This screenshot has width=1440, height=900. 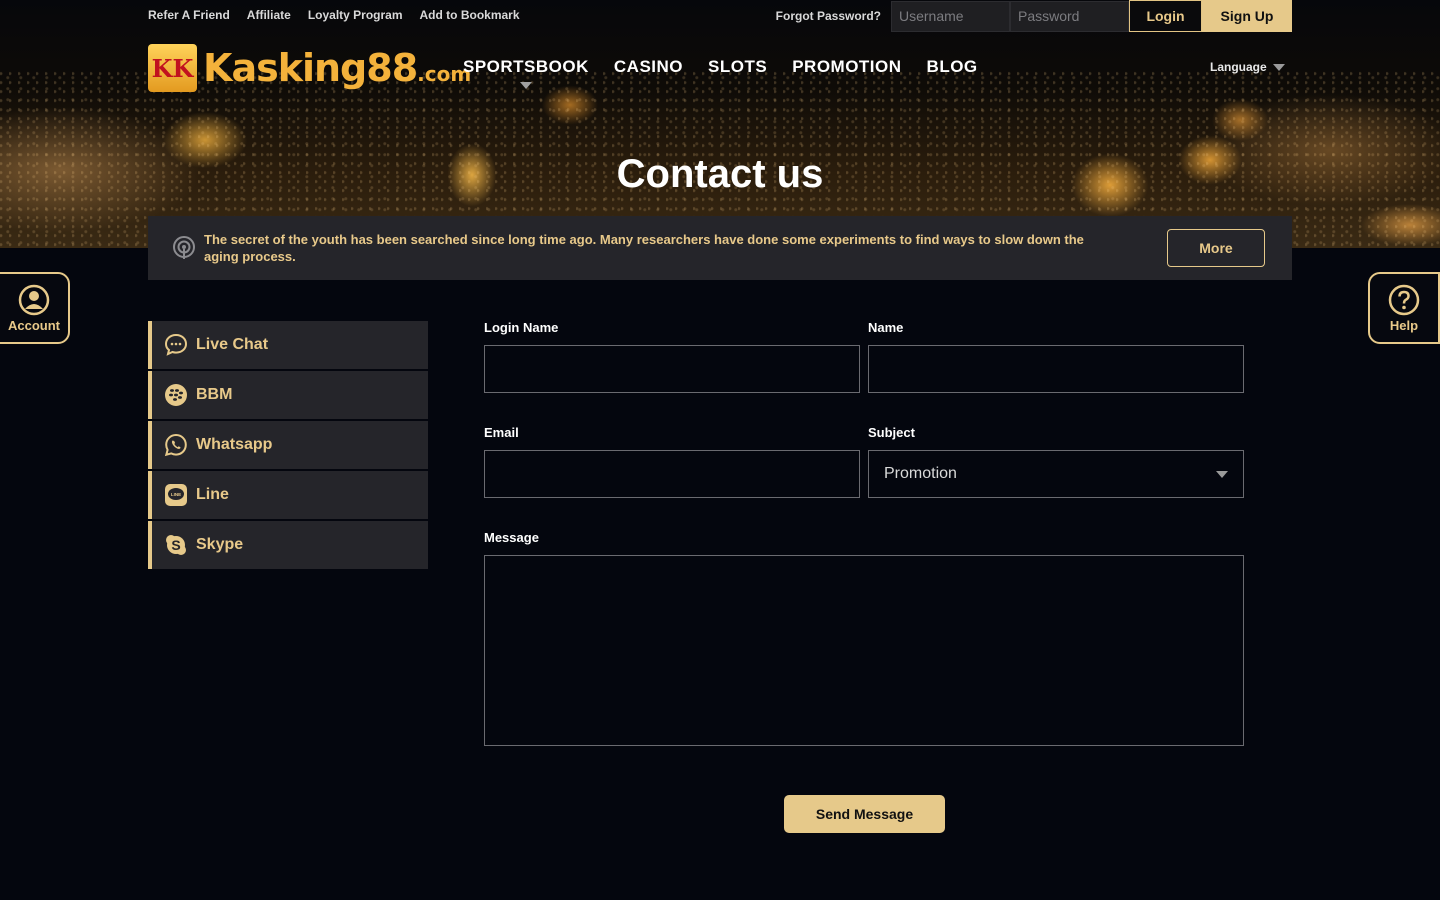 I want to click on login-name-input, so click(x=672, y=369).